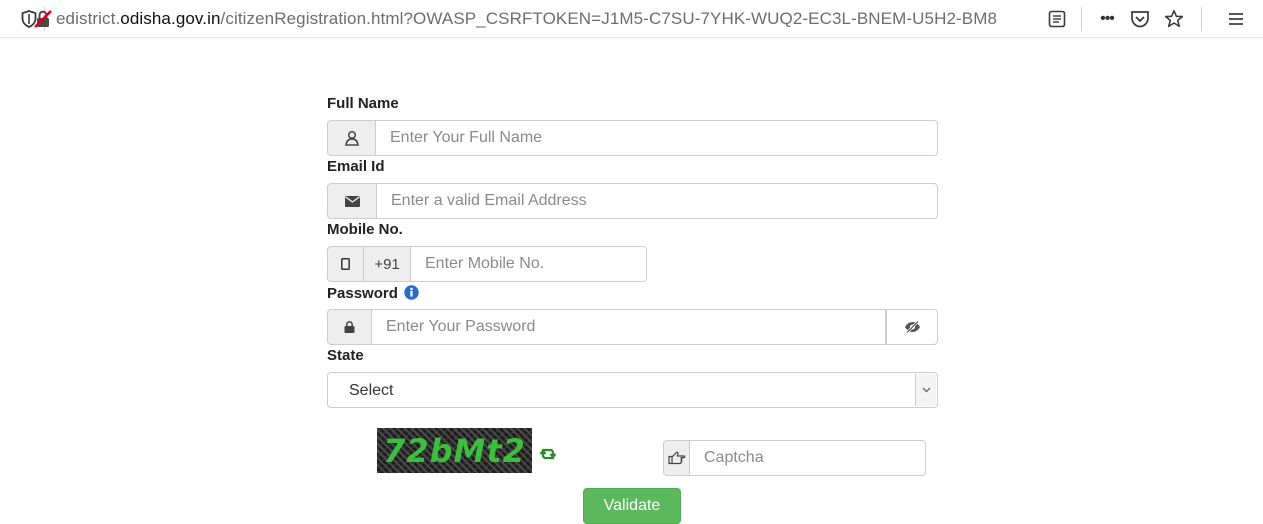  What do you see at coordinates (1236, 19) in the screenshot?
I see `menu-icon` at bounding box center [1236, 19].